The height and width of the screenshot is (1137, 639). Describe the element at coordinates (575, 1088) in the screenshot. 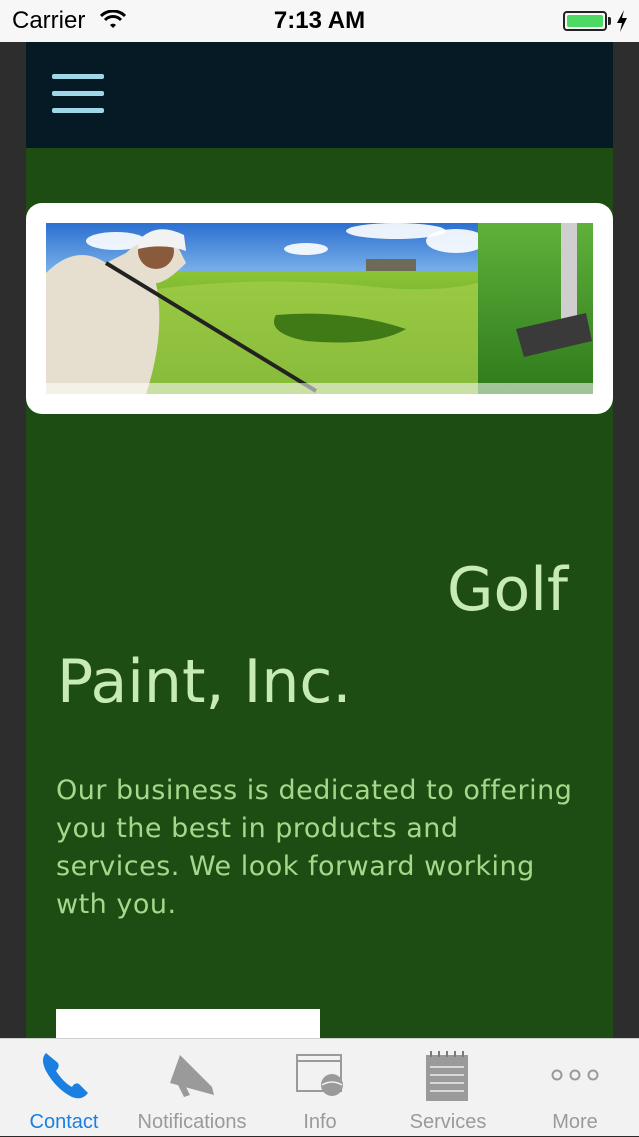

I see `tab-more: More` at that location.